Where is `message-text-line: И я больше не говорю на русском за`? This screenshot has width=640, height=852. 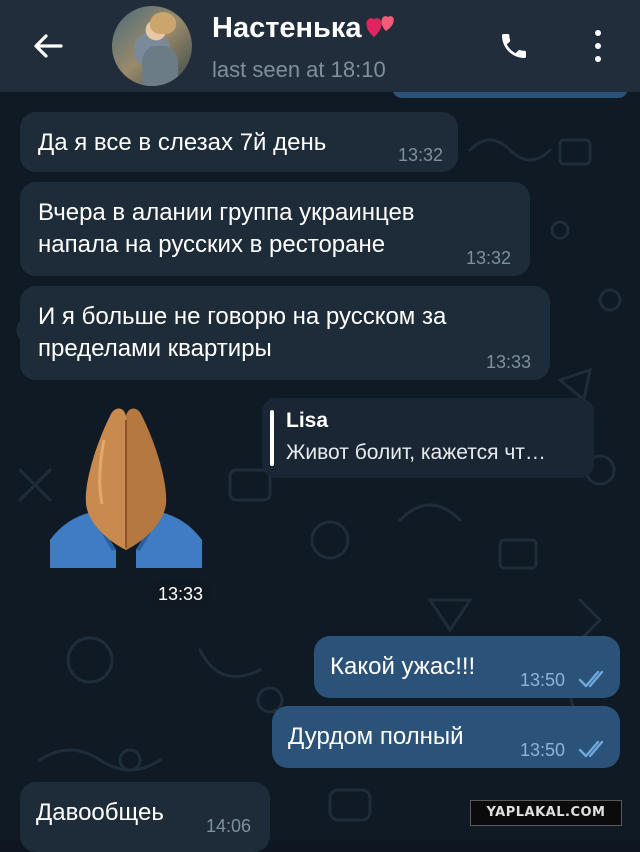 message-text-line: И я больше не говорю на русском за is located at coordinates (242, 316).